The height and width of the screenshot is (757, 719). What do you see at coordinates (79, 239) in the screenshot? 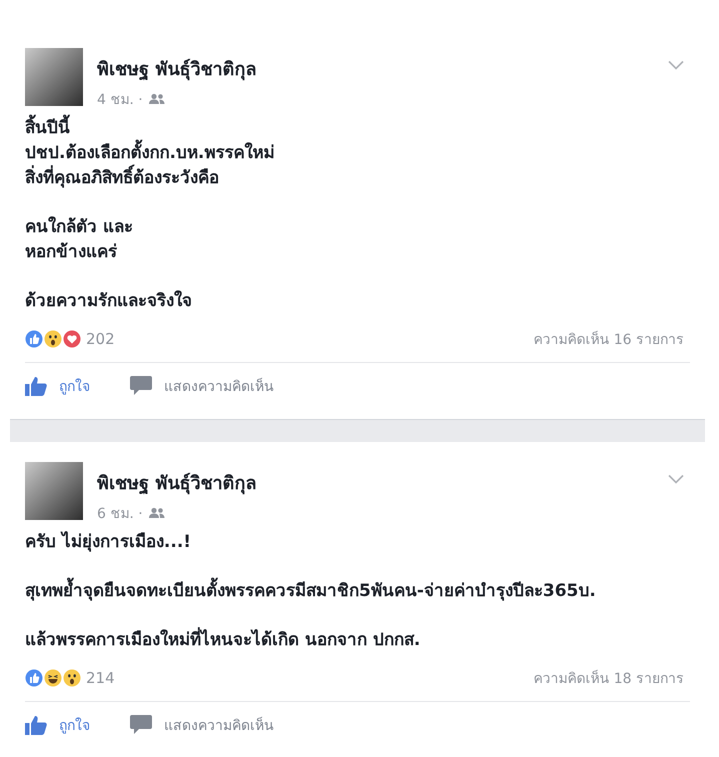
I see `post-text: คนใกล้ตัว และ หอกข้างแคร่` at bounding box center [79, 239].